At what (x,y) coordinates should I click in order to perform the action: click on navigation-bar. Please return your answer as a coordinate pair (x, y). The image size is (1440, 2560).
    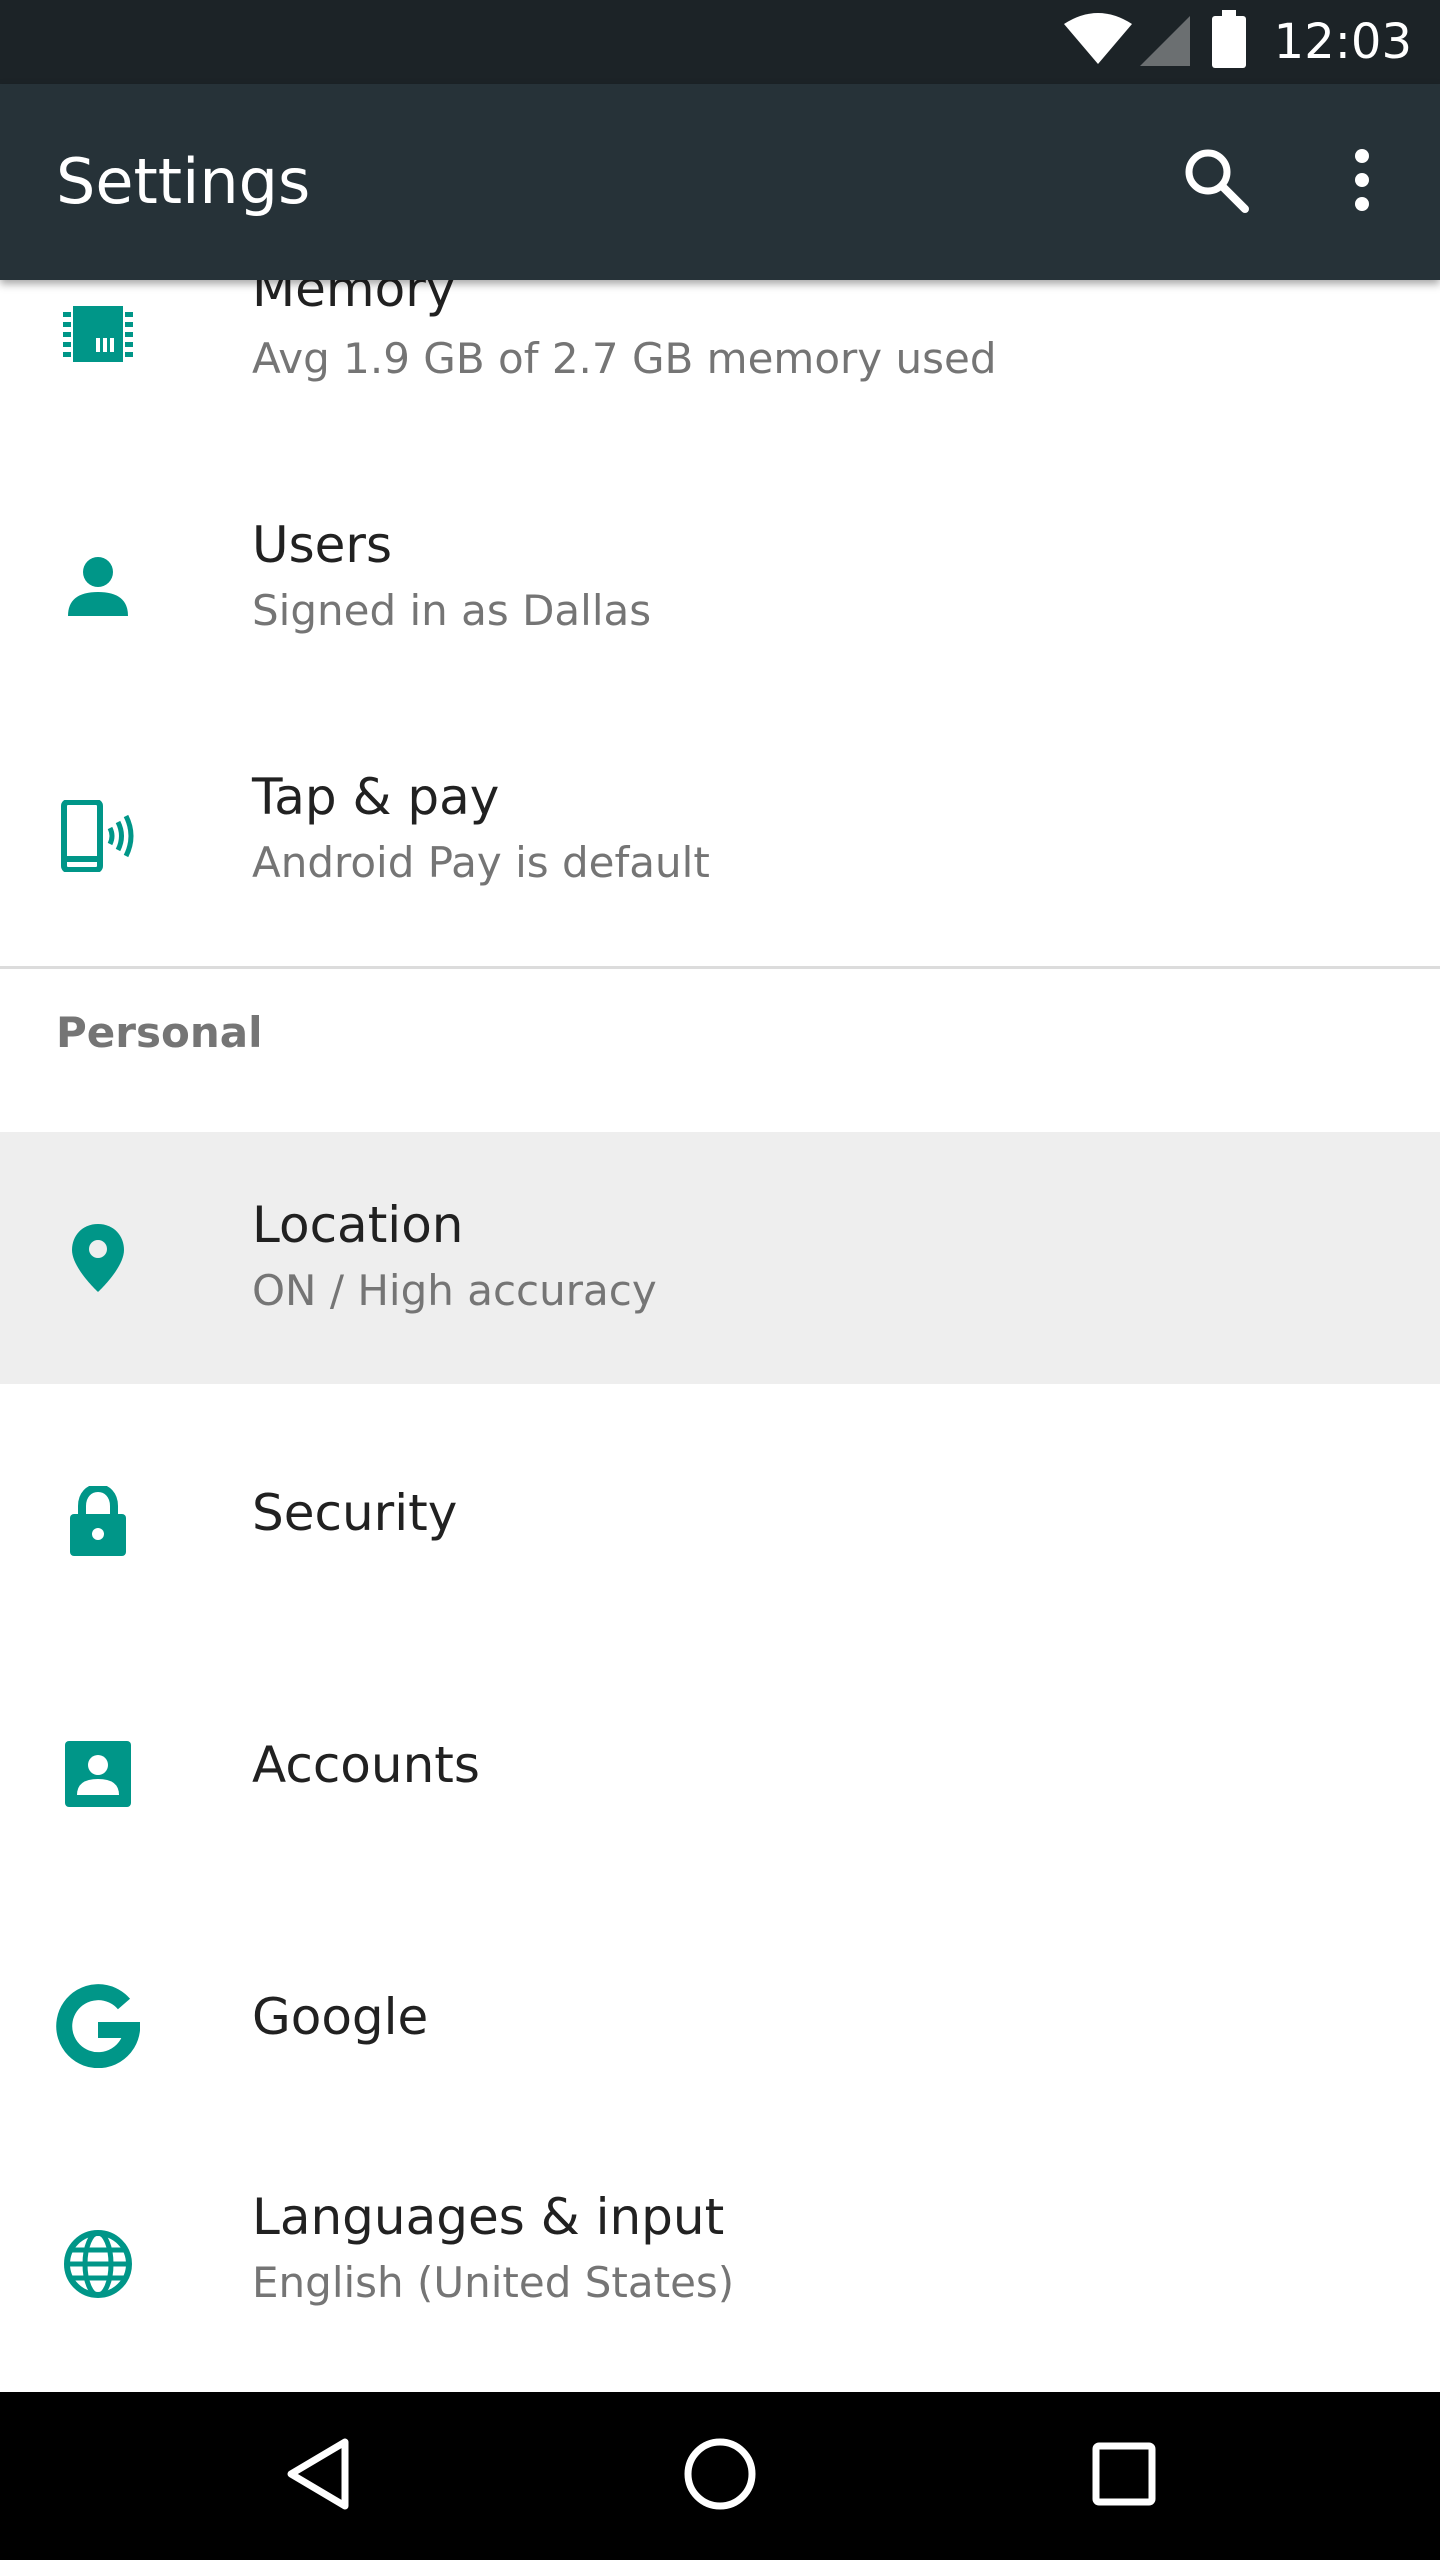
    Looking at the image, I should click on (720, 2476).